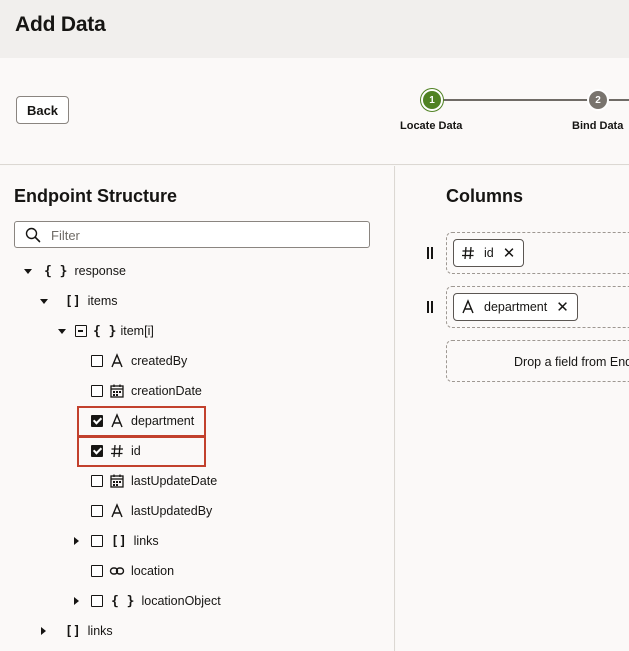 The width and height of the screenshot is (629, 651). I want to click on hash-icon, so click(468, 253).